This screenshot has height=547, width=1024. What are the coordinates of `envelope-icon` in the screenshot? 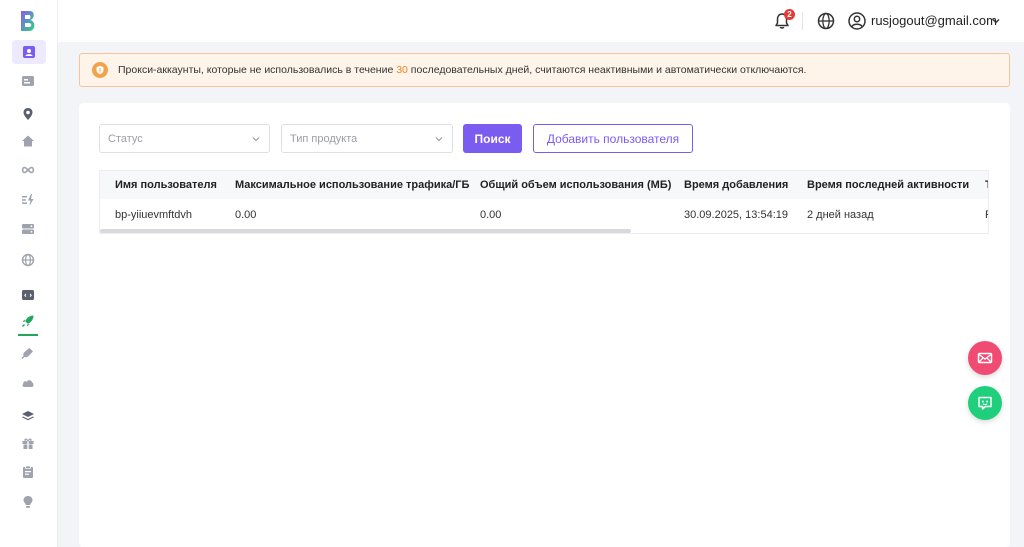 It's located at (985, 358).